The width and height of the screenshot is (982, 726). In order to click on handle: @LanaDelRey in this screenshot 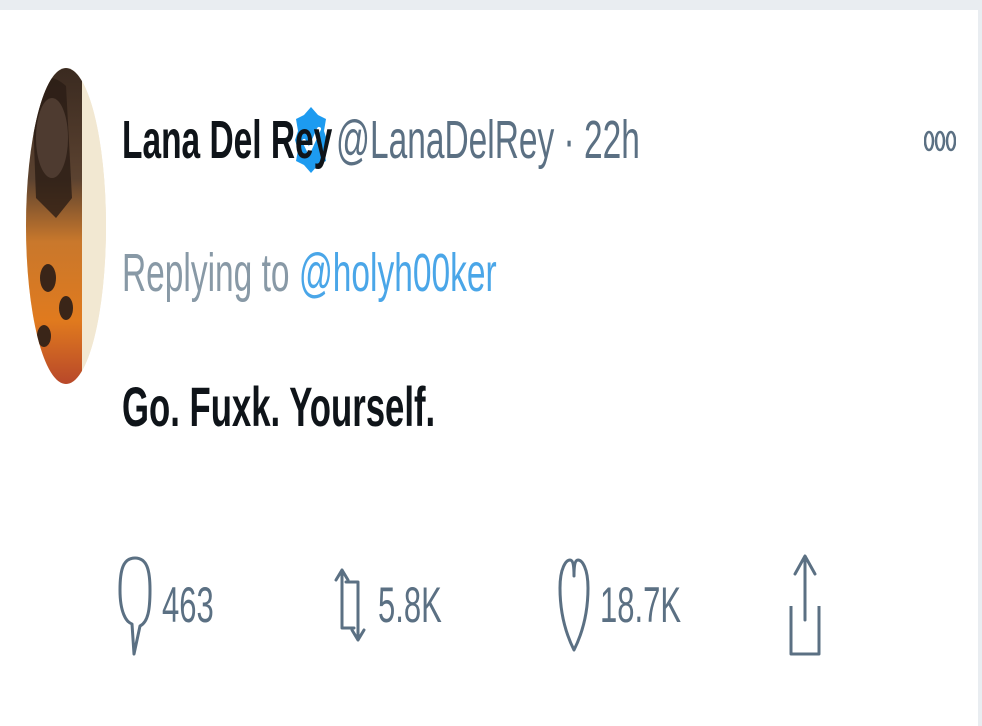, I will do `click(445, 140)`.